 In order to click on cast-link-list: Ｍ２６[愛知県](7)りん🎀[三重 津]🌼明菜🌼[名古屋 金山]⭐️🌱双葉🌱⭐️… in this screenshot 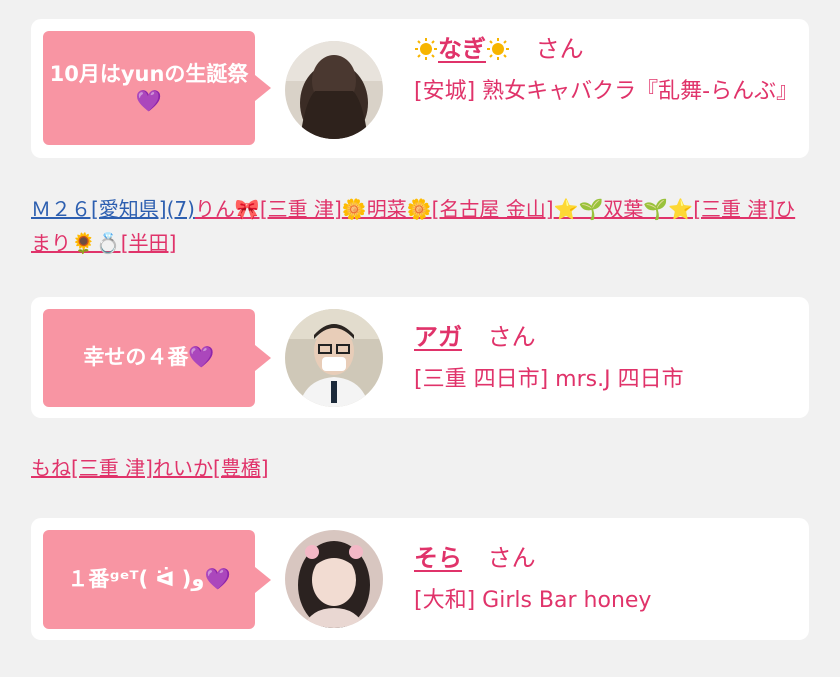, I will do `click(420, 226)`.